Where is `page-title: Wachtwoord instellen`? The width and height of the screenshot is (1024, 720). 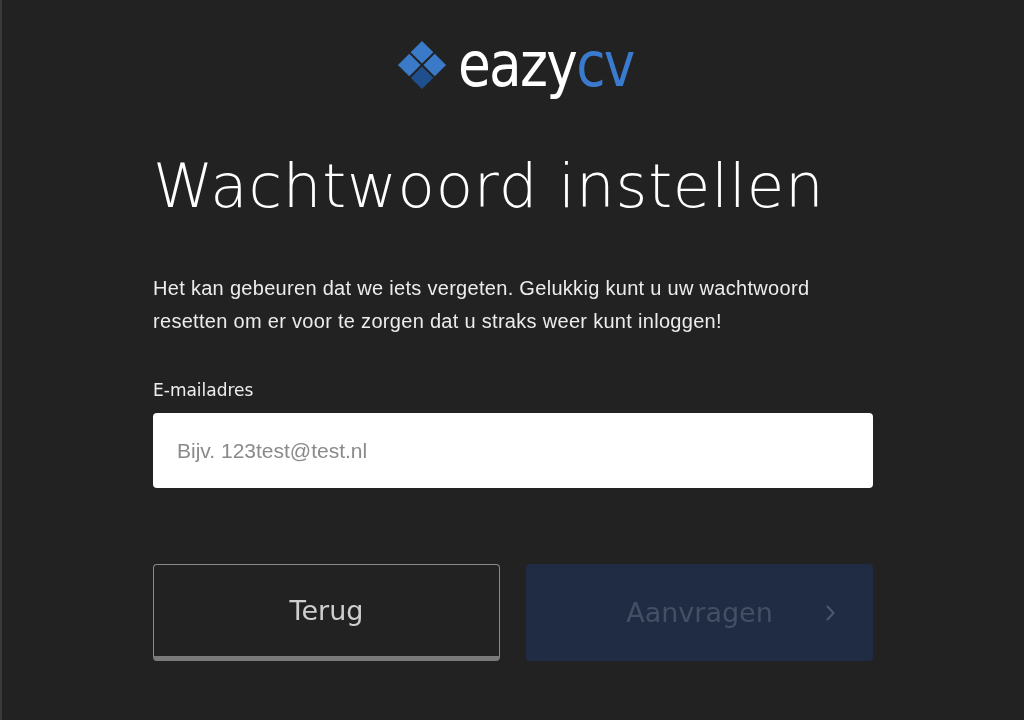 page-title: Wachtwoord instellen is located at coordinates (489, 186).